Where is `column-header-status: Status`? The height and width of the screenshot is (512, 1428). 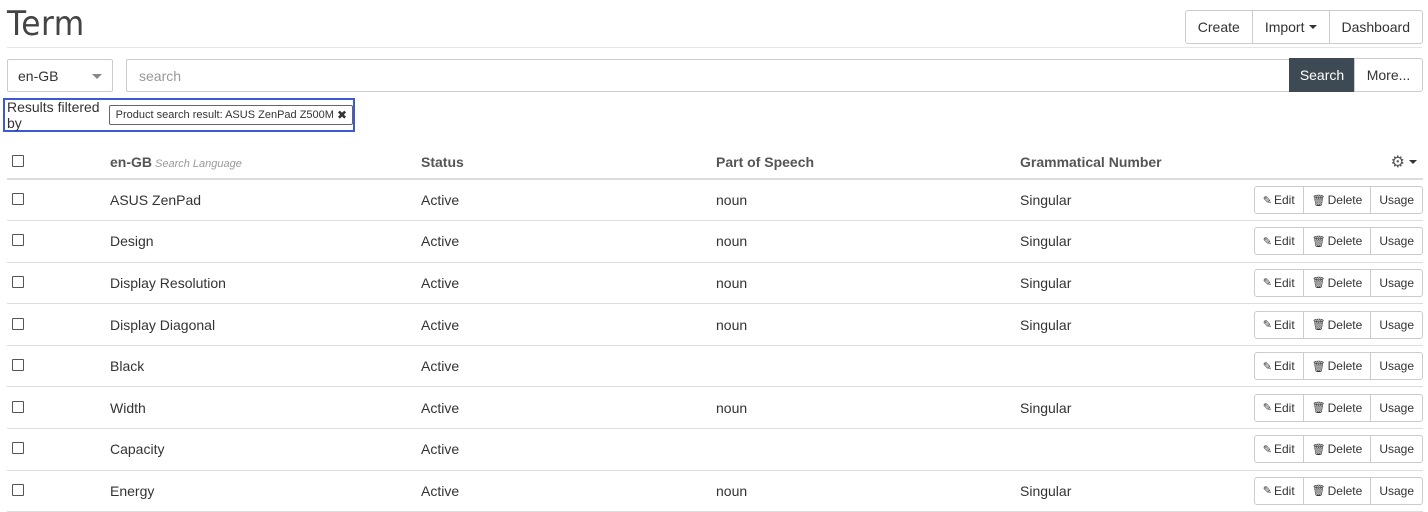
column-header-status: Status is located at coordinates (568, 163).